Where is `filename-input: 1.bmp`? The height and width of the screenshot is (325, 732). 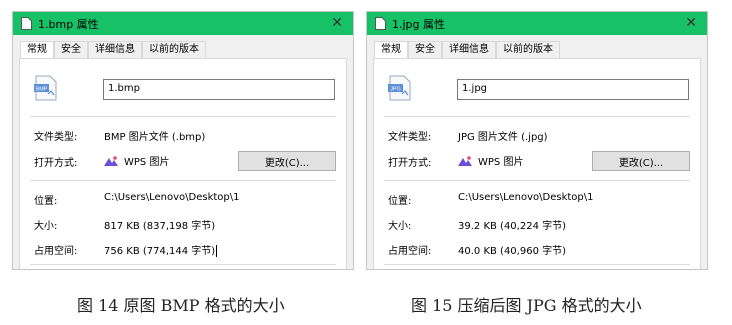 filename-input: 1.bmp is located at coordinates (219, 89).